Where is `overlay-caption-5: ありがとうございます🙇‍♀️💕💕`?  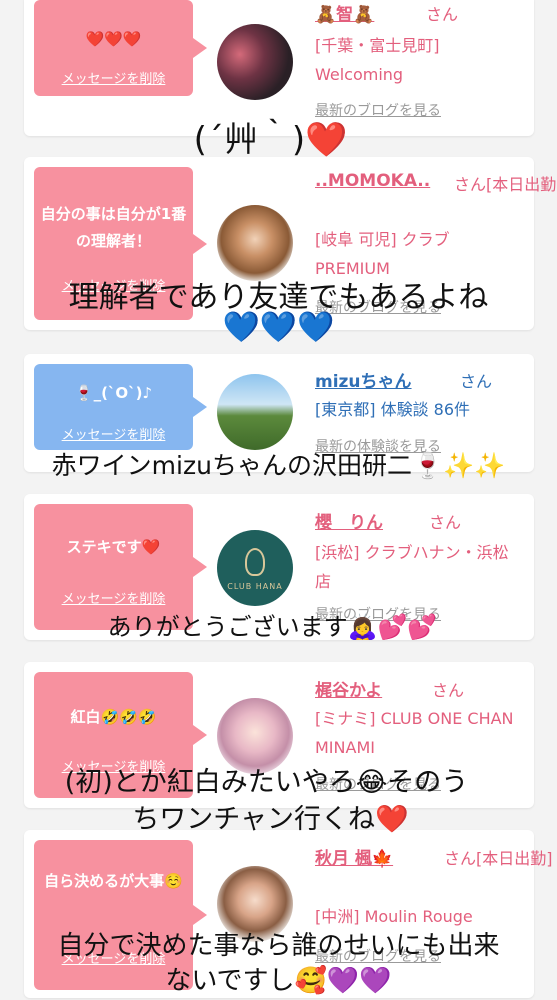
overlay-caption-5: ありがとうございます🙇‍♀️💕💕 is located at coordinates (272, 627).